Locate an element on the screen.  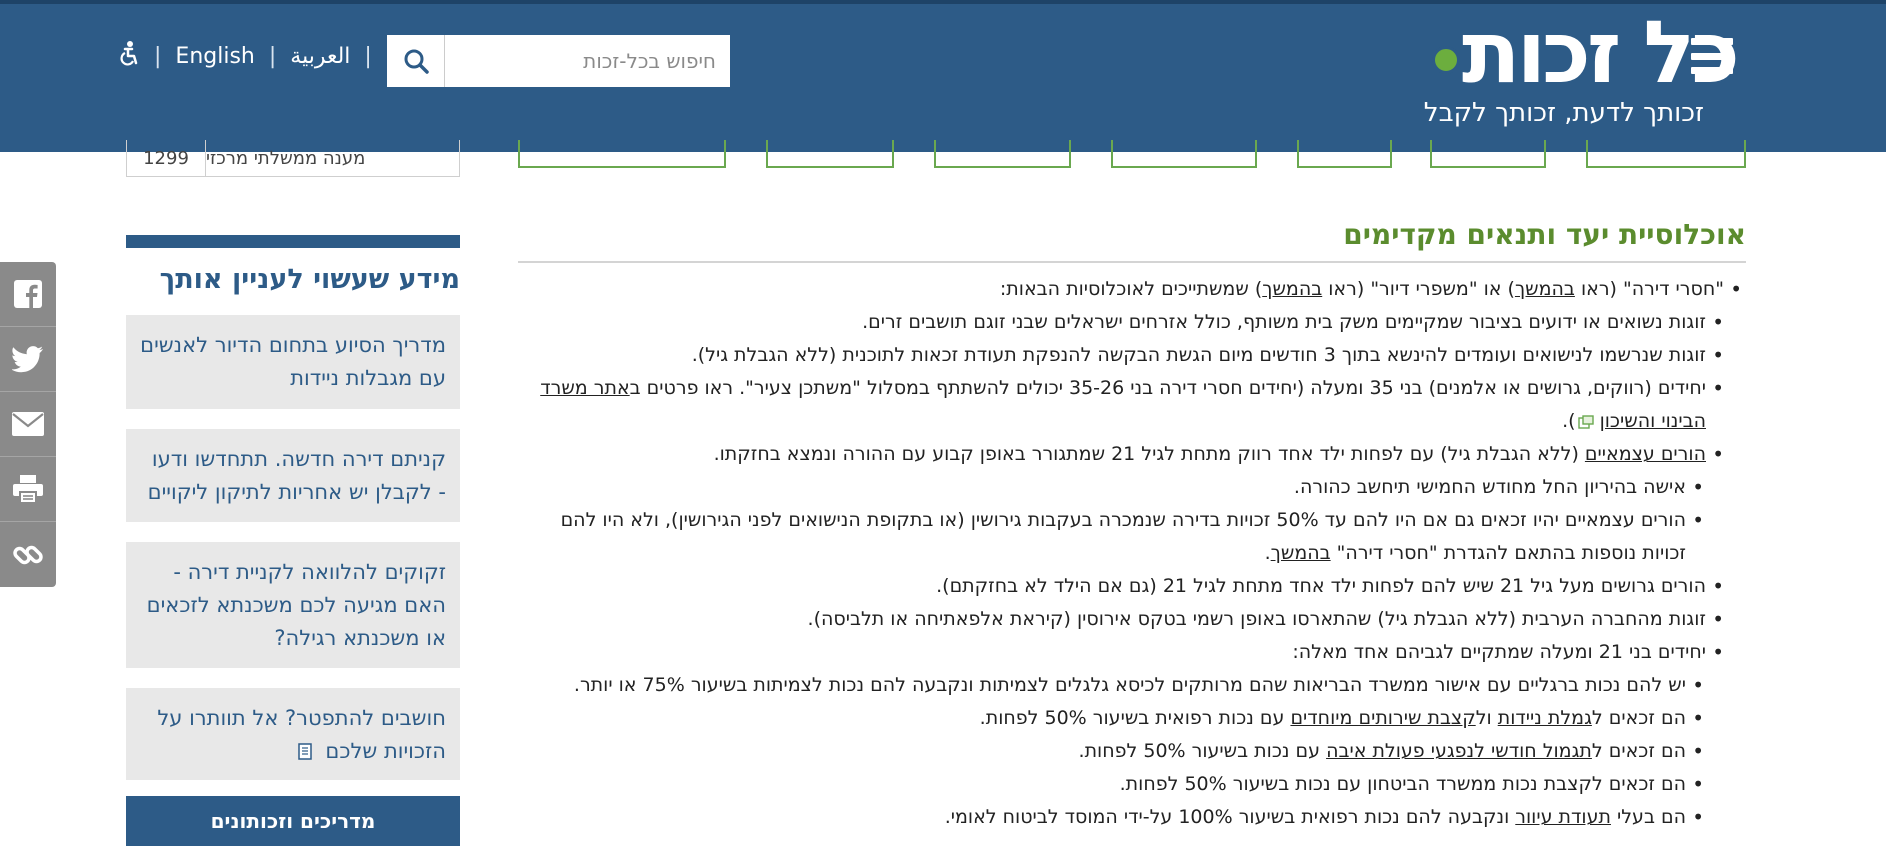
search-icon is located at coordinates (416, 61).